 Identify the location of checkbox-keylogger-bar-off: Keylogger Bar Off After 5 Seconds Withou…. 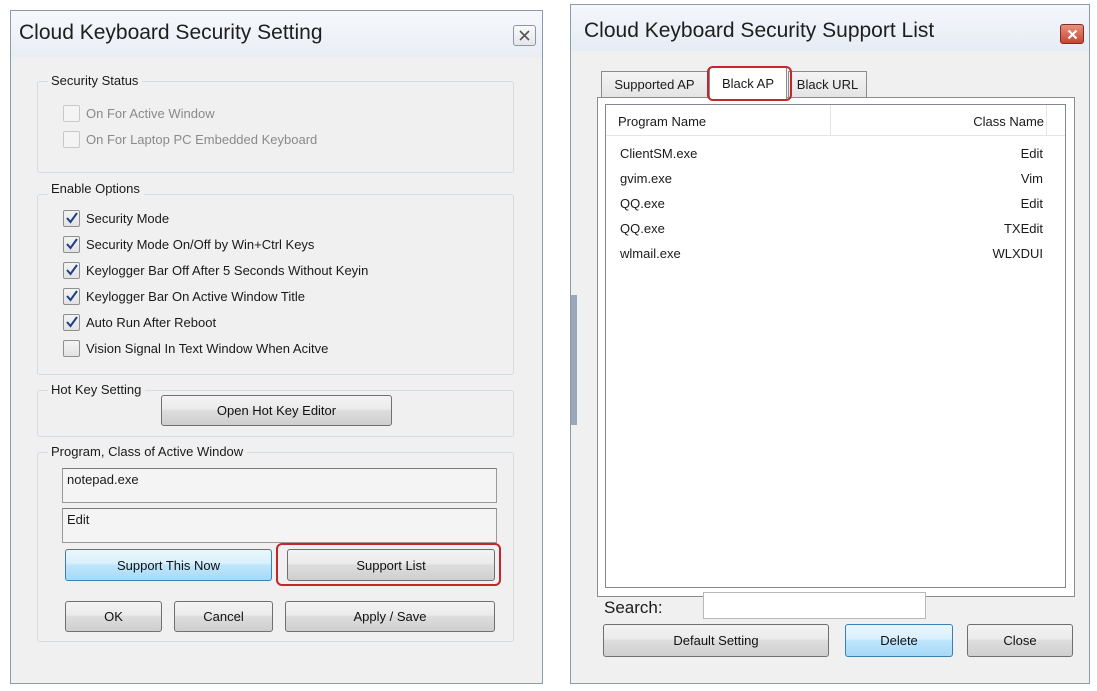
(215, 270).